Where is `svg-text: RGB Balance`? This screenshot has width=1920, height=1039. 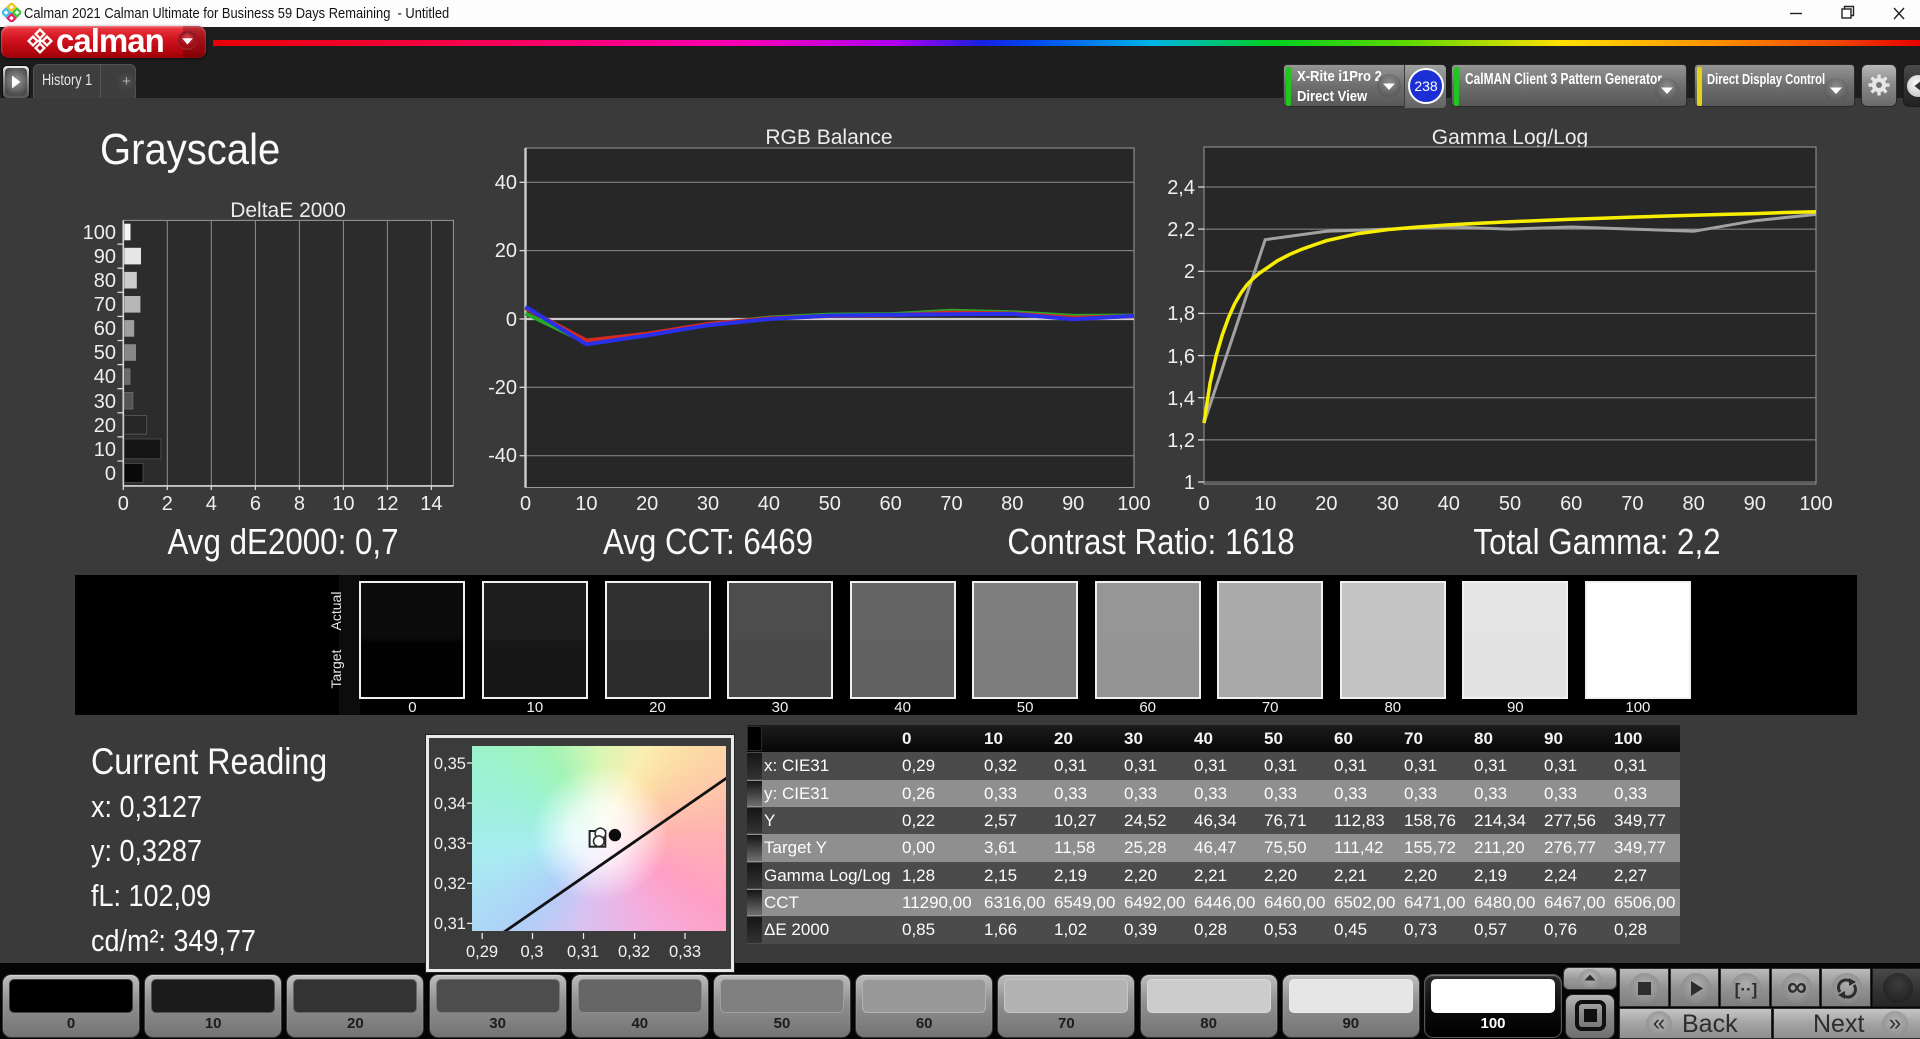 svg-text: RGB Balance is located at coordinates (828, 137).